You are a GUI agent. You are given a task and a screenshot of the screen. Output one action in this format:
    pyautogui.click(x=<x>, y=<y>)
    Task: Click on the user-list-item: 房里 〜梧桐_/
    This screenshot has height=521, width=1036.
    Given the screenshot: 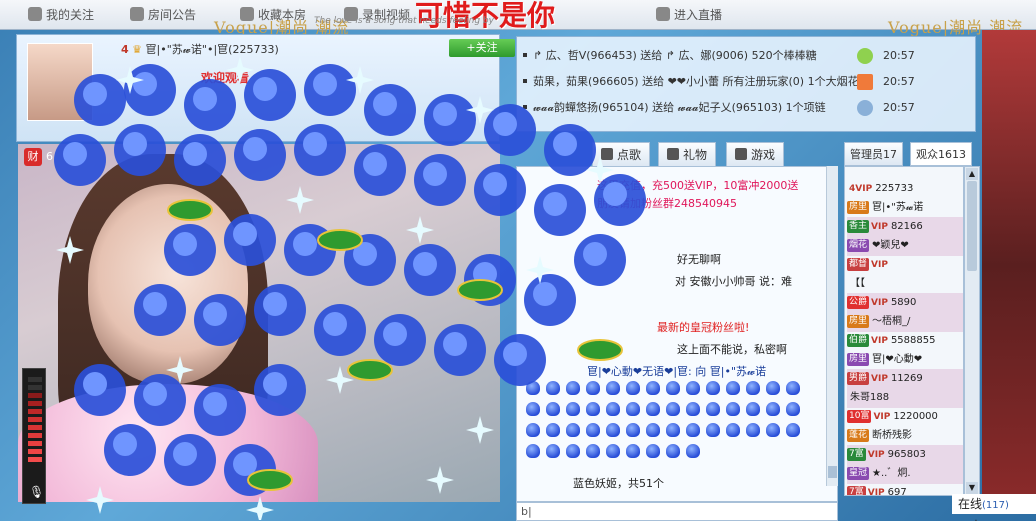 What is the action you would take?
    pyautogui.click(x=905, y=322)
    